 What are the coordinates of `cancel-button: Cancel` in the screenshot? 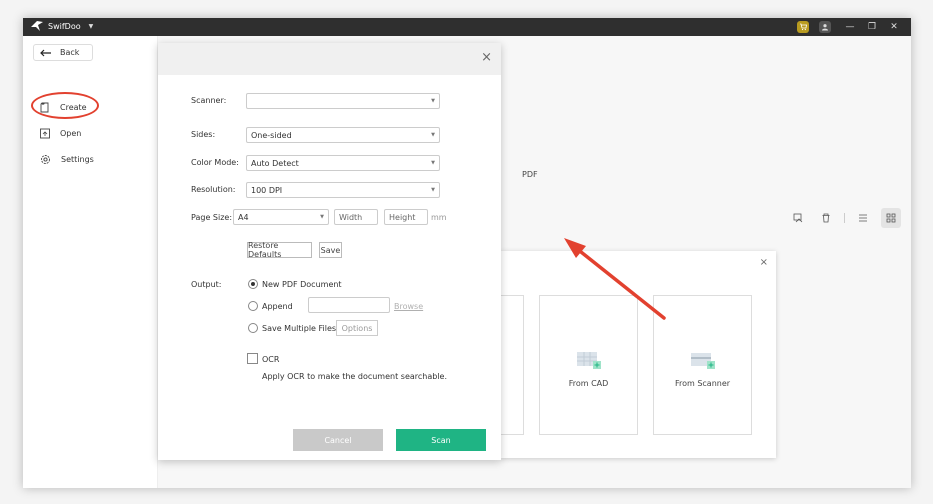 It's located at (338, 440).